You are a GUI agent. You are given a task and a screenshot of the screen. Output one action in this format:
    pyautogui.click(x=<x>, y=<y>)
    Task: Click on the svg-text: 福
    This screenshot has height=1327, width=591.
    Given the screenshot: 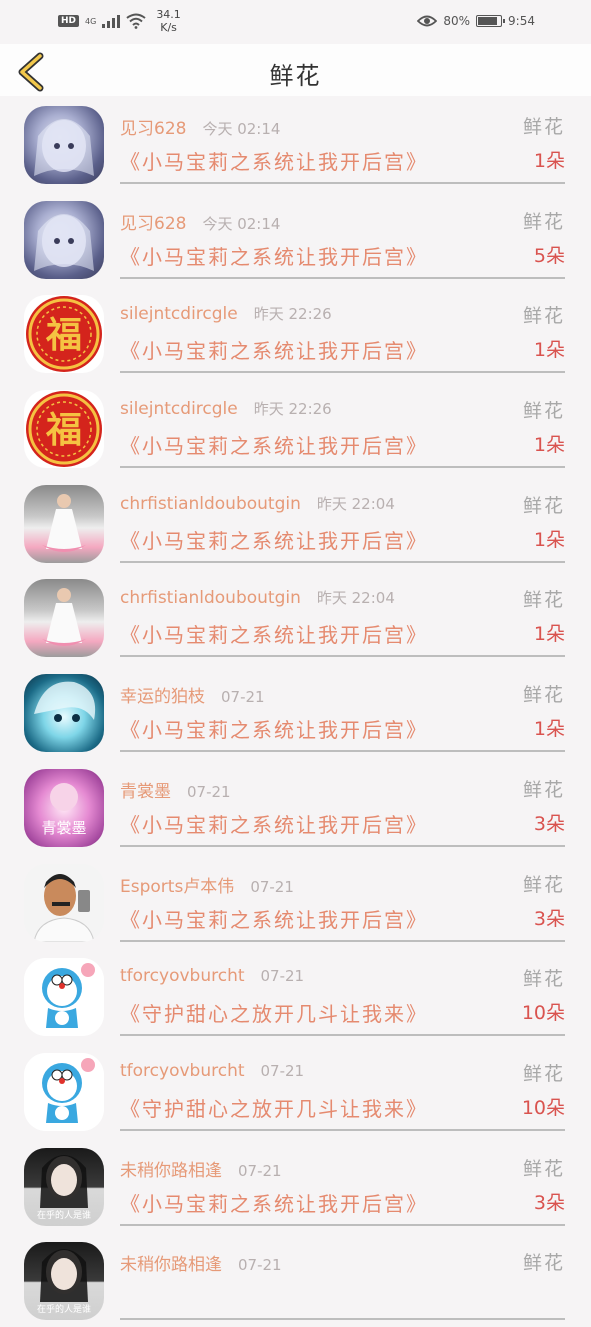 What is the action you would take?
    pyautogui.click(x=63, y=430)
    